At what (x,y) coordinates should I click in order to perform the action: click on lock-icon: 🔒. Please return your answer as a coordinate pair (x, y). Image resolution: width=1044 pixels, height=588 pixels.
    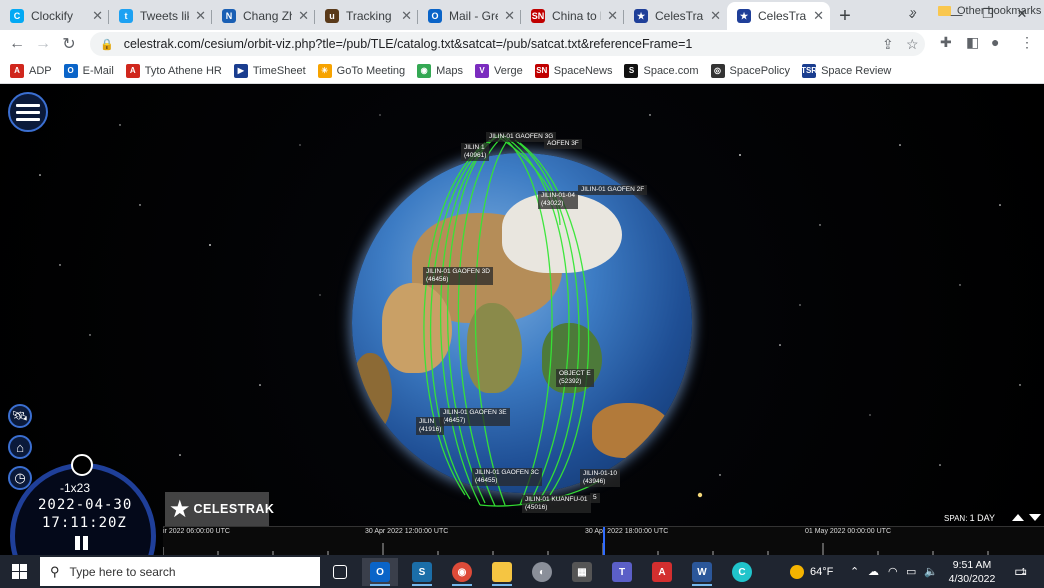
    Looking at the image, I should click on (107, 44).